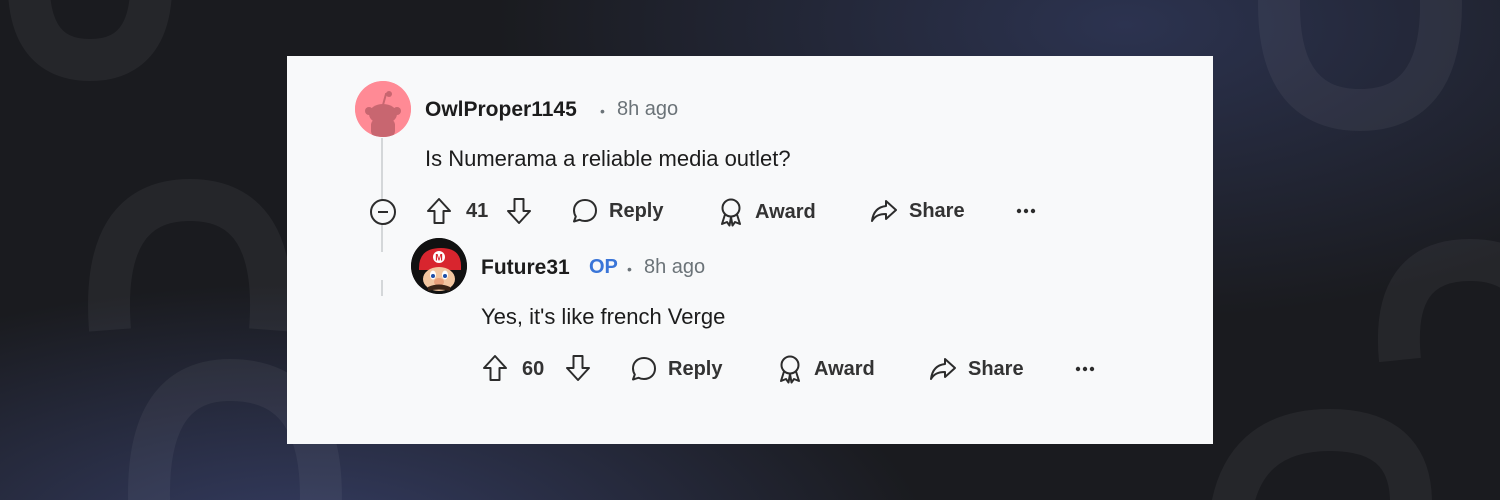 The width and height of the screenshot is (1500, 500). Describe the element at coordinates (383, 109) in the screenshot. I see `snoo-avatar-icon` at that location.